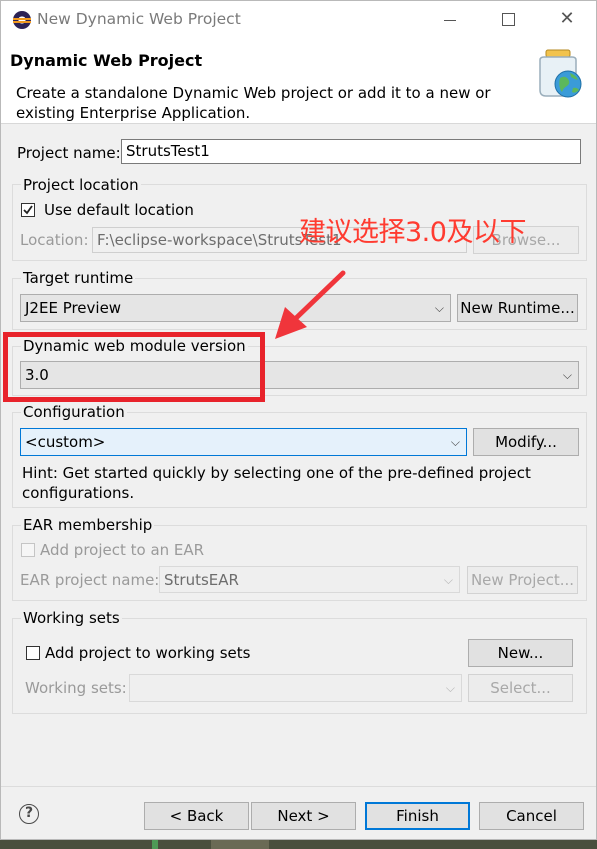 The image size is (597, 849). What do you see at coordinates (303, 816) in the screenshot?
I see `next-button: Next >` at bounding box center [303, 816].